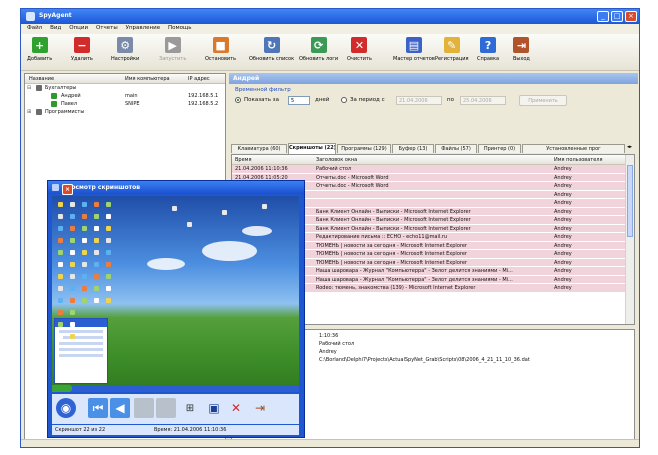 This screenshot has width=658, height=455. I want to click on zoom-icon: ⊞, so click(190, 408).